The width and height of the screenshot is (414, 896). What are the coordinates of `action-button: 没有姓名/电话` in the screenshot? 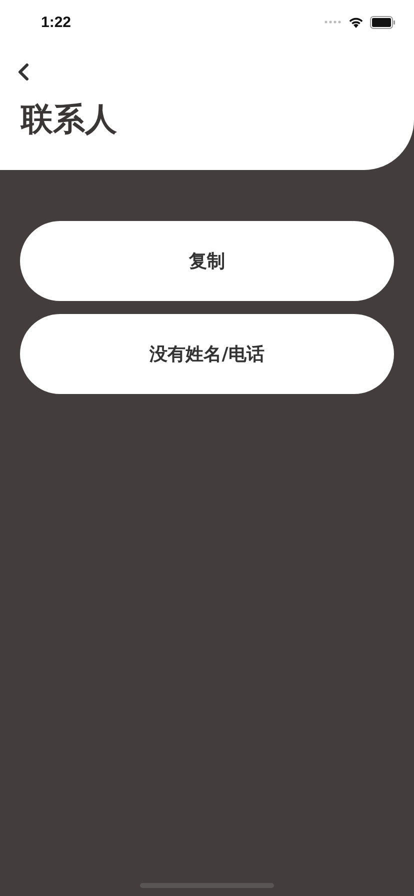 It's located at (207, 354).